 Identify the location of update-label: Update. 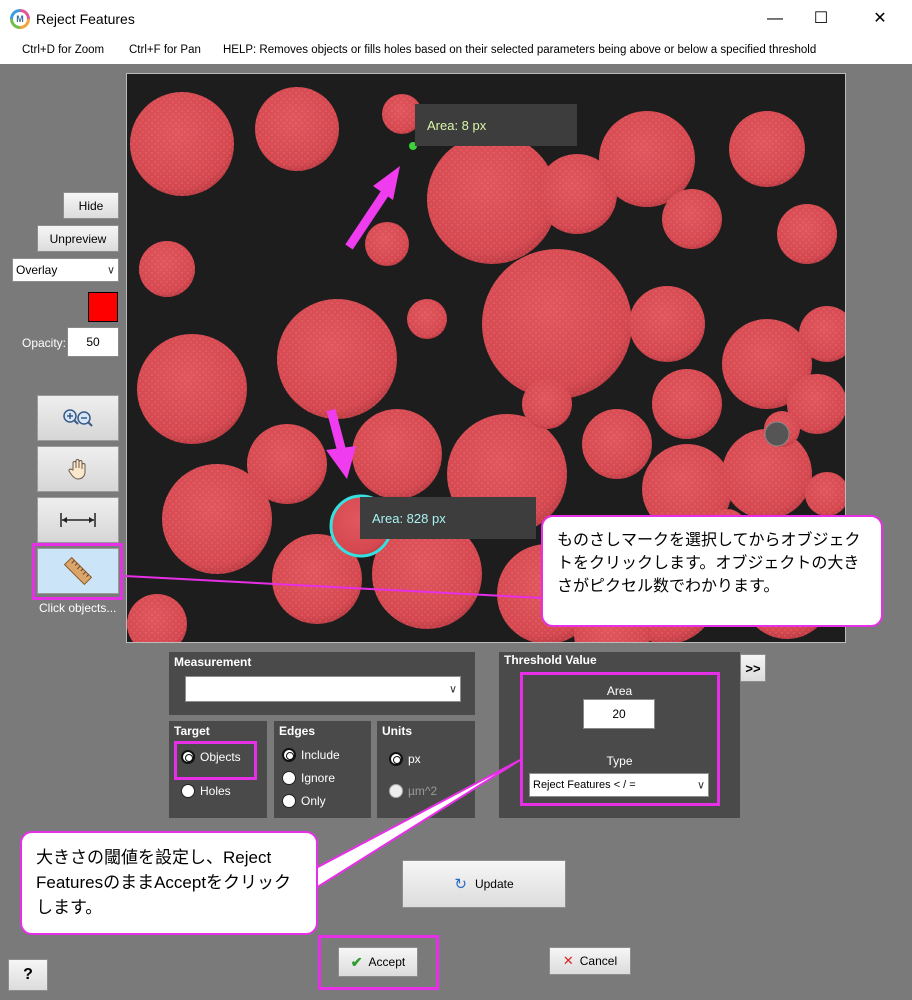
(494, 884).